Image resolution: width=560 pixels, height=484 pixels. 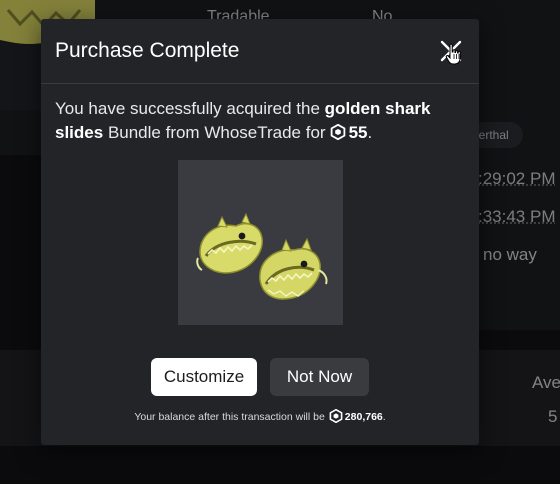 What do you see at coordinates (147, 50) in the screenshot?
I see `dialog-title: Purchase Complete` at bounding box center [147, 50].